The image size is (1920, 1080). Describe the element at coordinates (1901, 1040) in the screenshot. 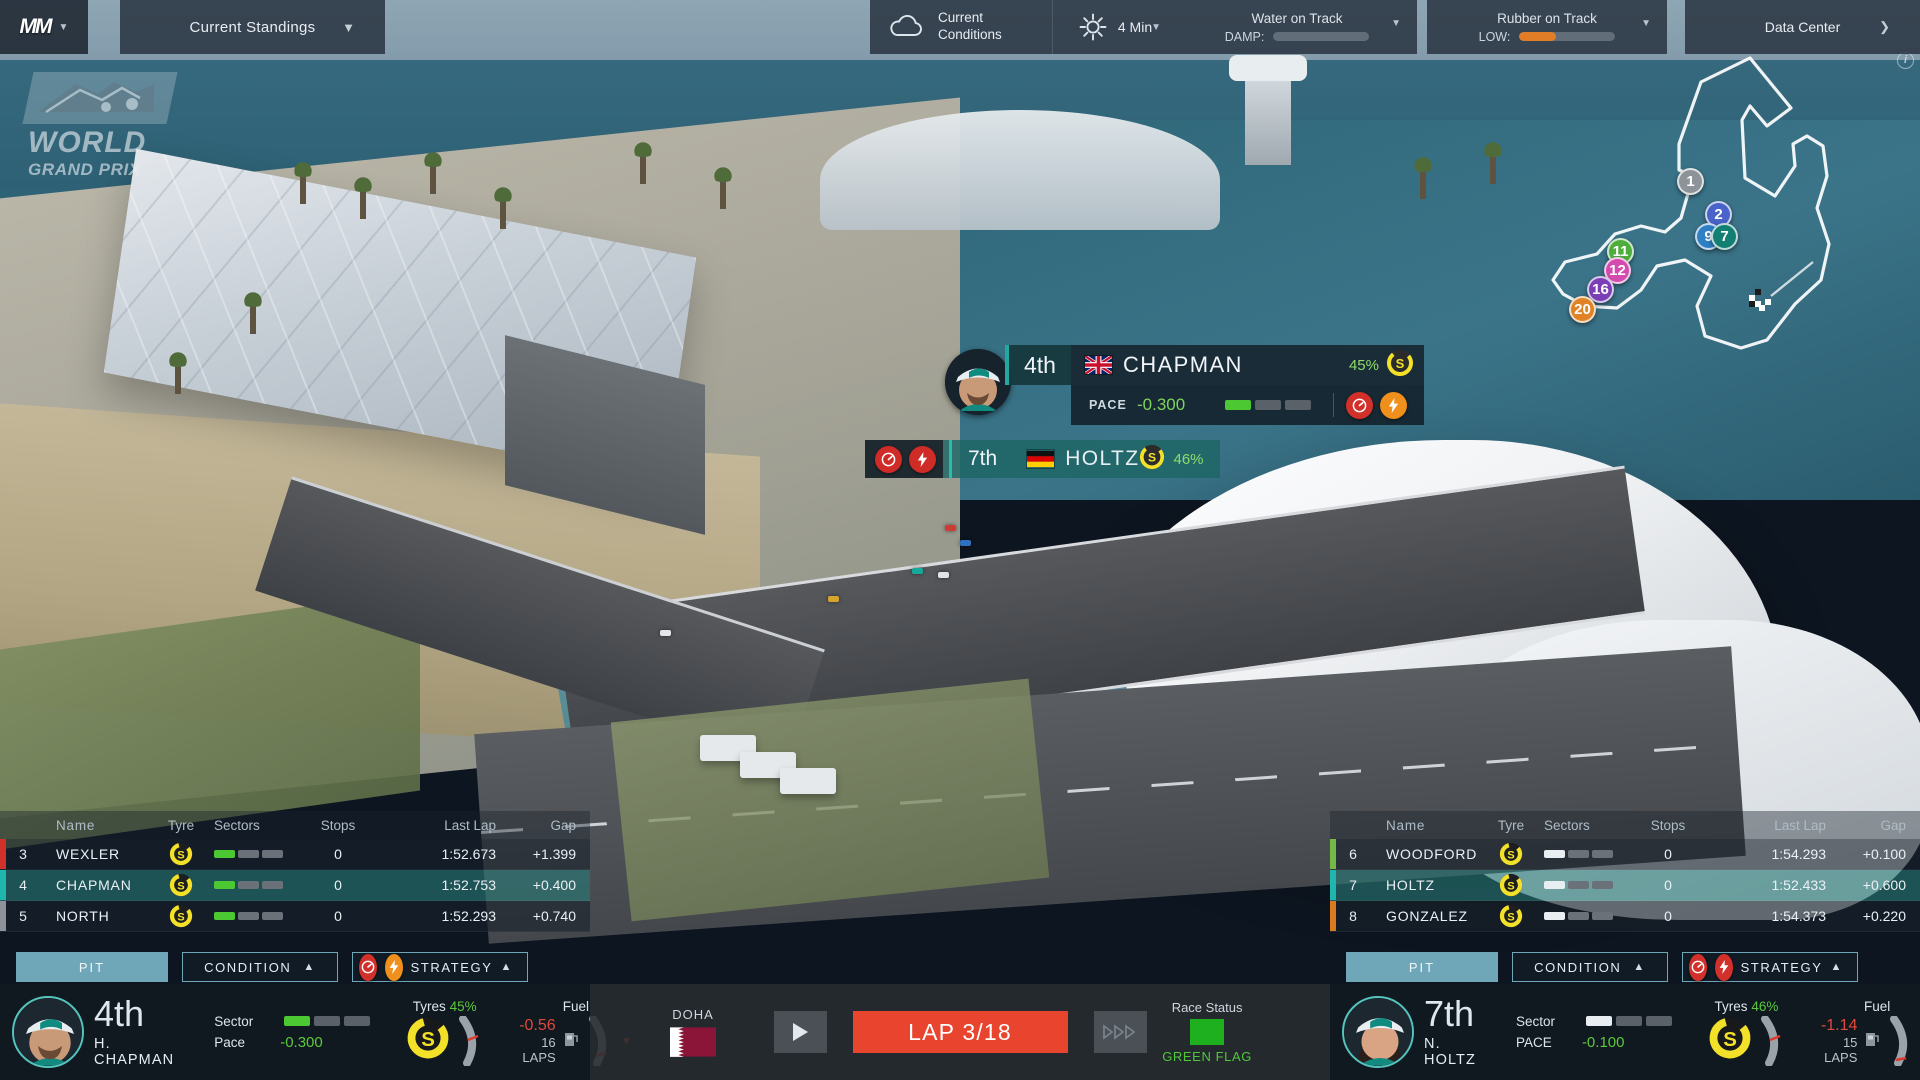

I see `fuel-gauge` at that location.